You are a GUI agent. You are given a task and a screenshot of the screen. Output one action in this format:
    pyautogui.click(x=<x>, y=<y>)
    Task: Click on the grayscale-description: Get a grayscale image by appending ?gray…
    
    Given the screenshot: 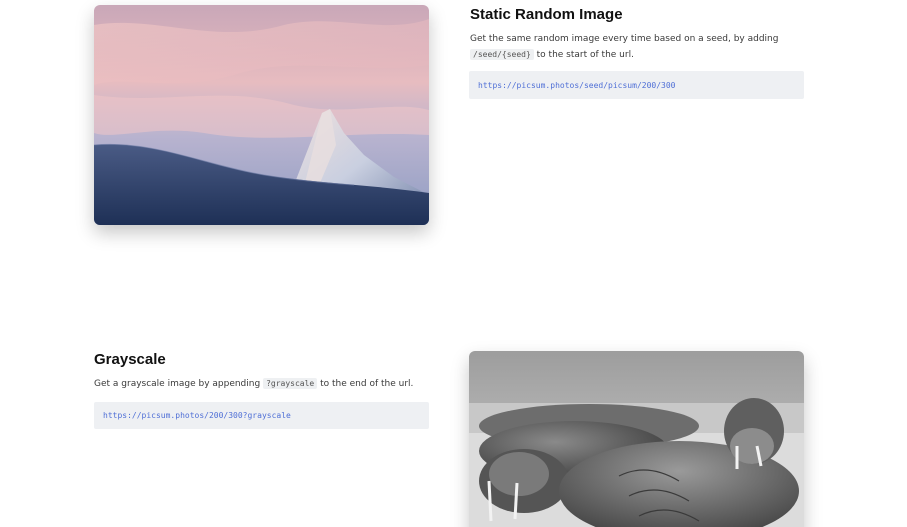 What is the action you would take?
    pyautogui.click(x=264, y=384)
    